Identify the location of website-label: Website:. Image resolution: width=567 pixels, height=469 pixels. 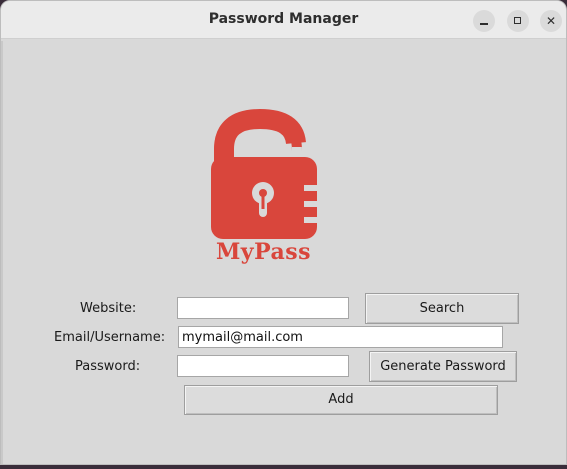
(108, 308).